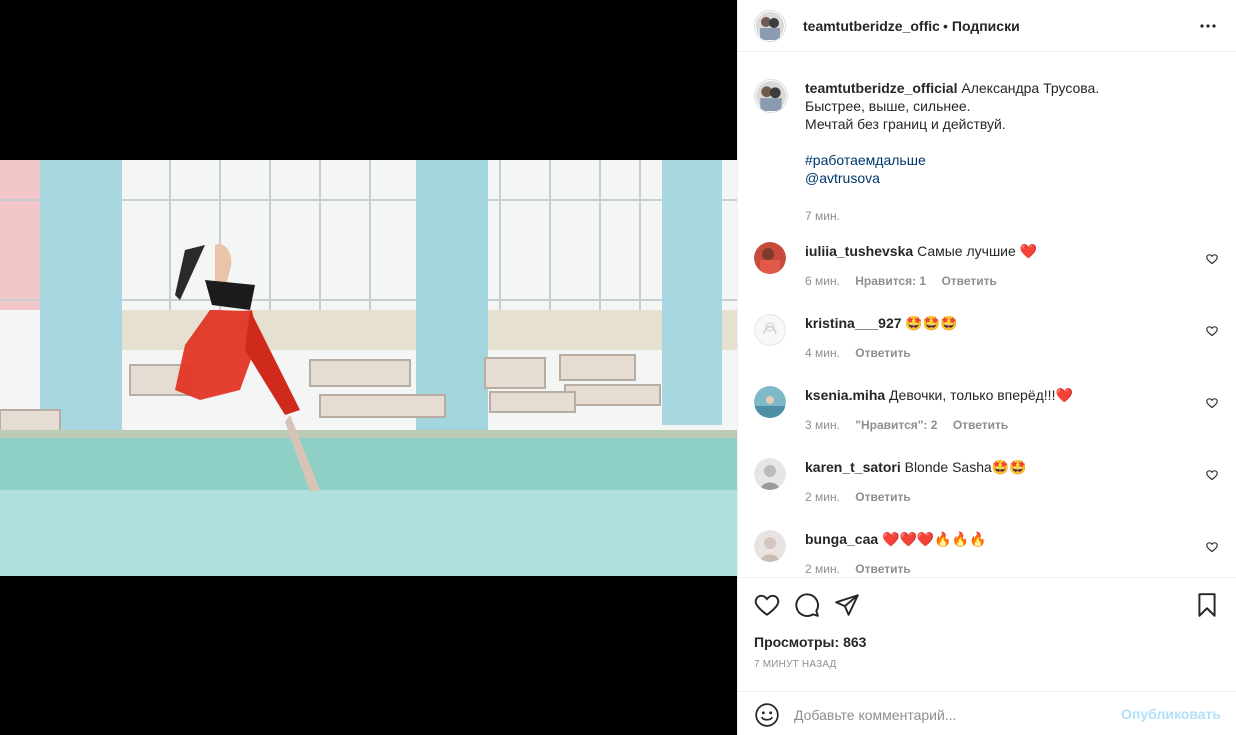 Image resolution: width=1236 pixels, height=735 pixels. Describe the element at coordinates (767, 605) in the screenshot. I see `heart-icon` at that location.